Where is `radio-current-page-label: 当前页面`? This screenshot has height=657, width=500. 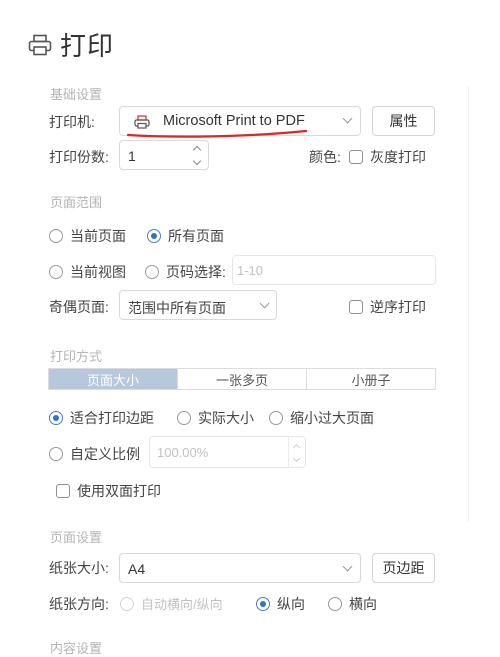
radio-current-page-label: 当前页面 is located at coordinates (98, 236).